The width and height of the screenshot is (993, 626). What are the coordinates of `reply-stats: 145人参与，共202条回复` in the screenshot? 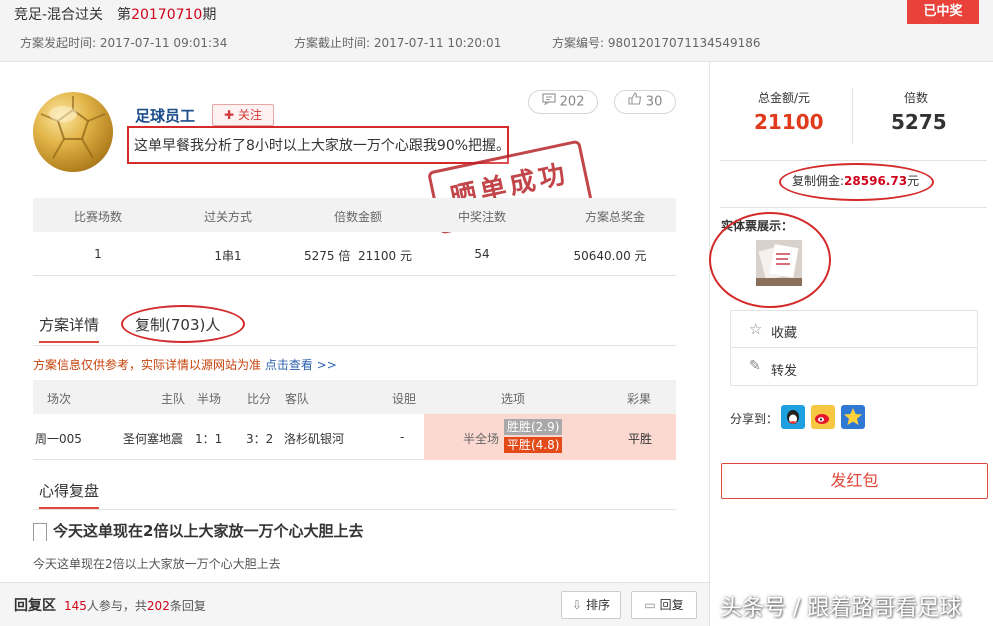 It's located at (135, 605).